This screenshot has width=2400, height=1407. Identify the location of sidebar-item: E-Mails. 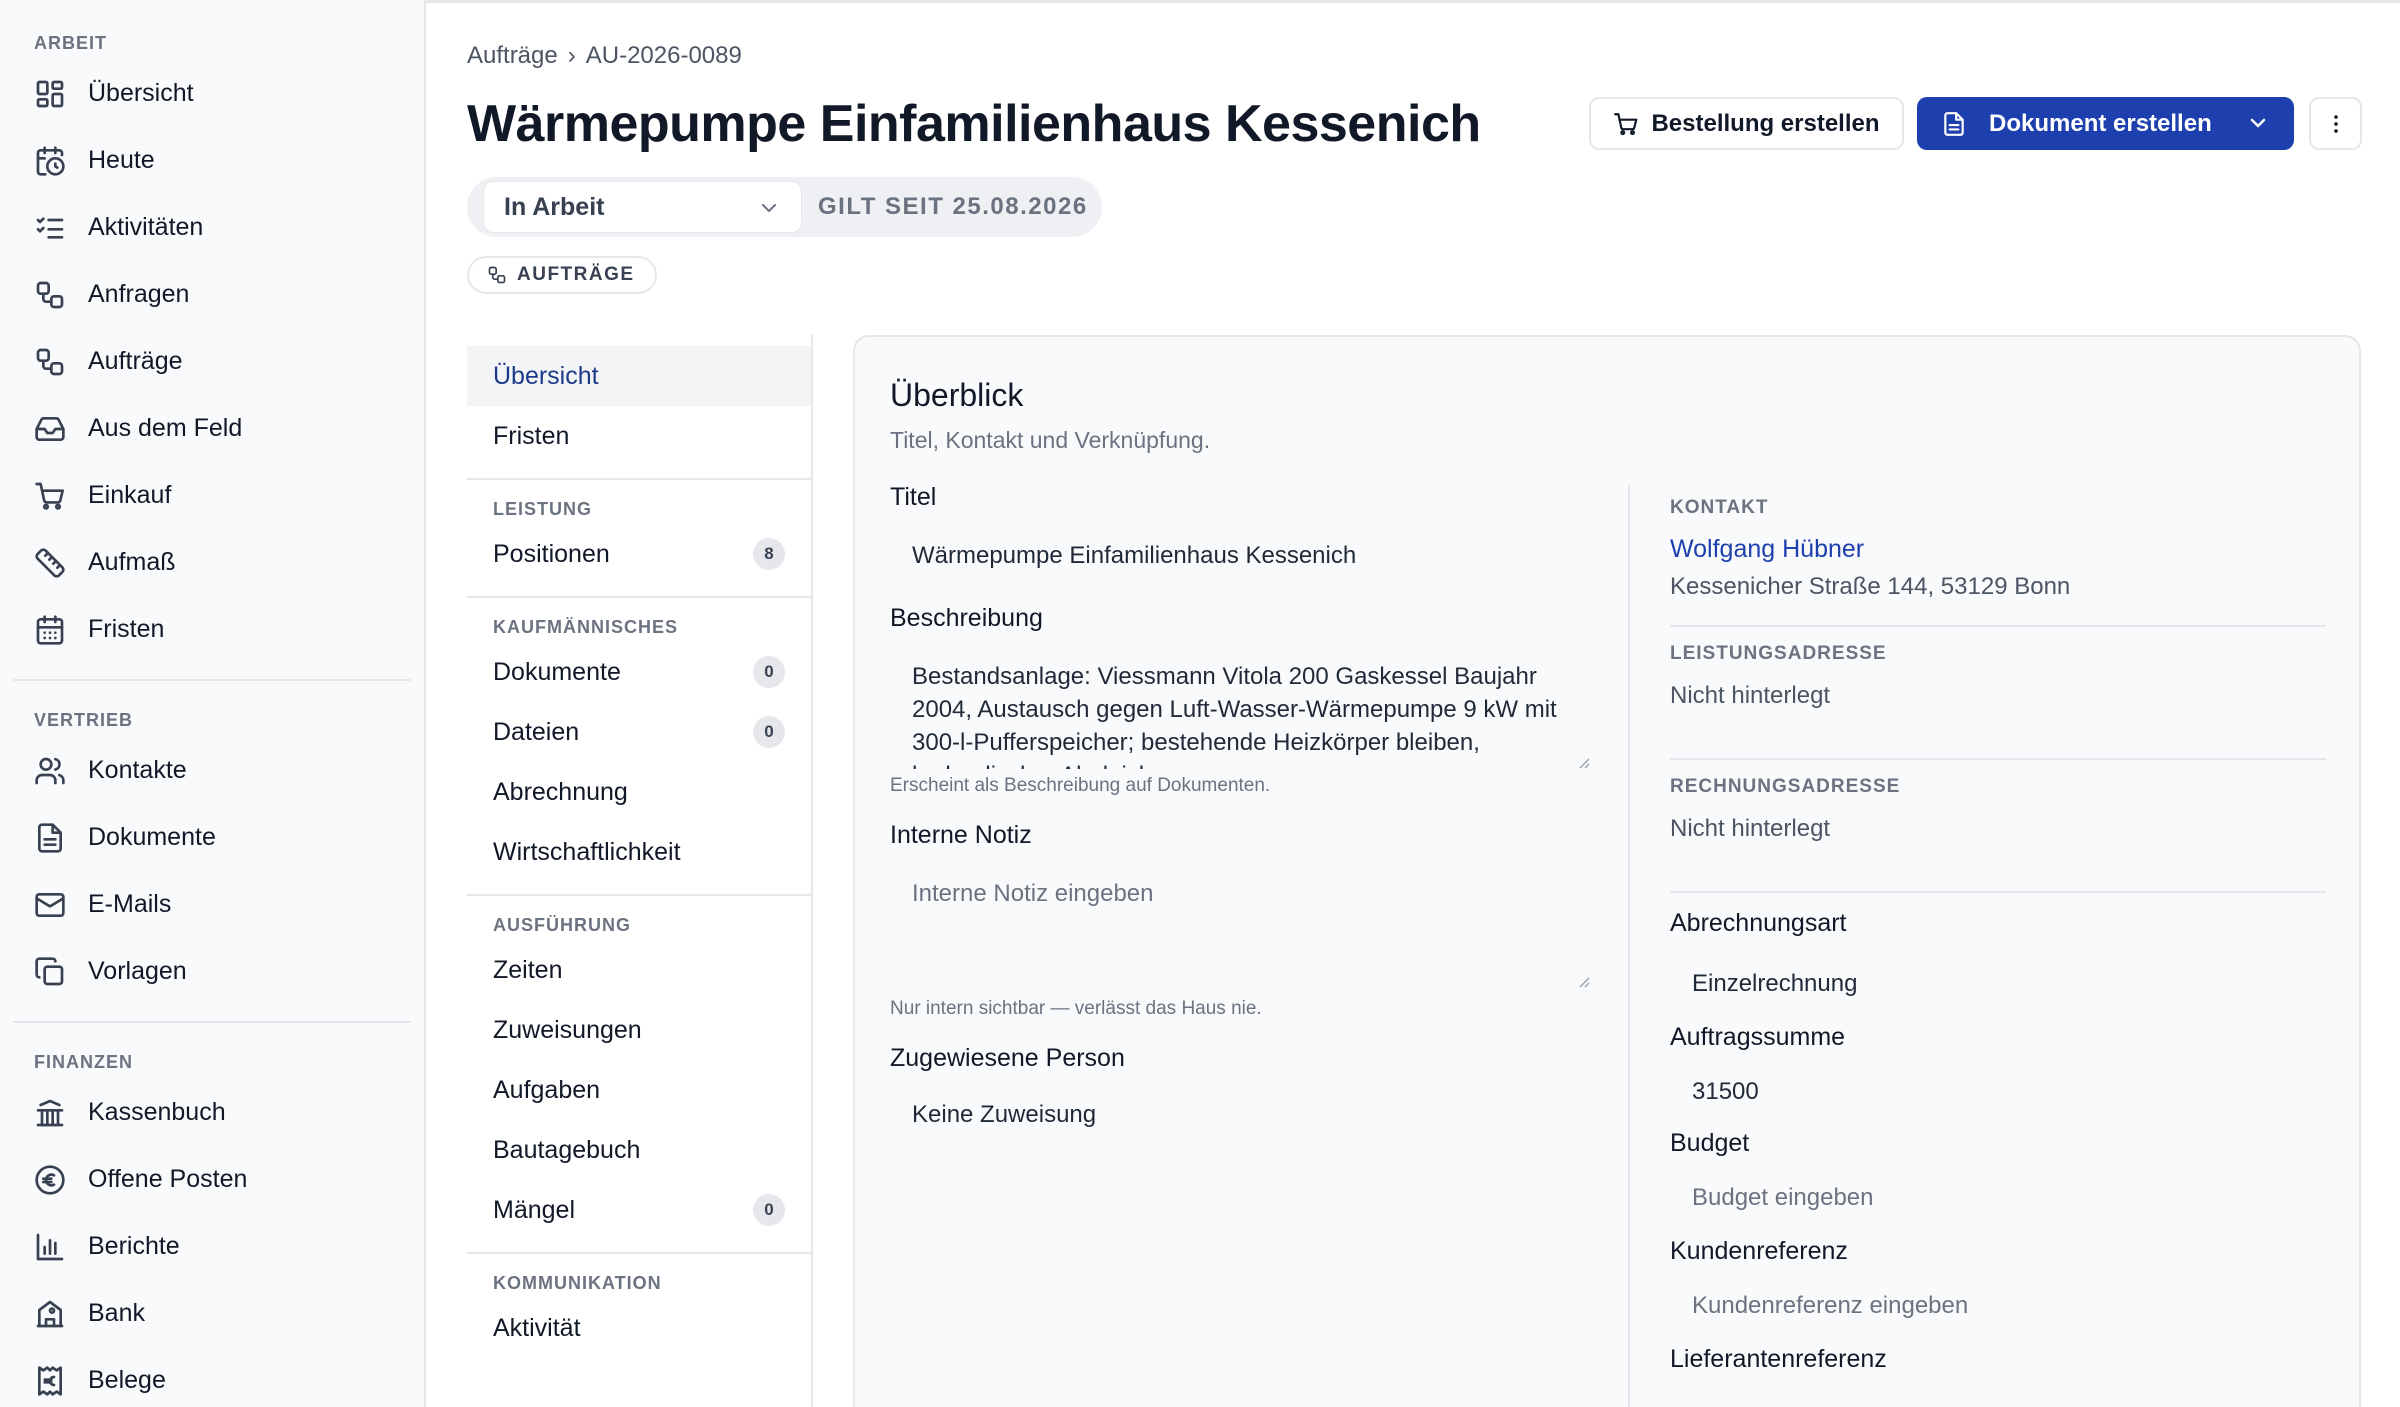
(212, 904).